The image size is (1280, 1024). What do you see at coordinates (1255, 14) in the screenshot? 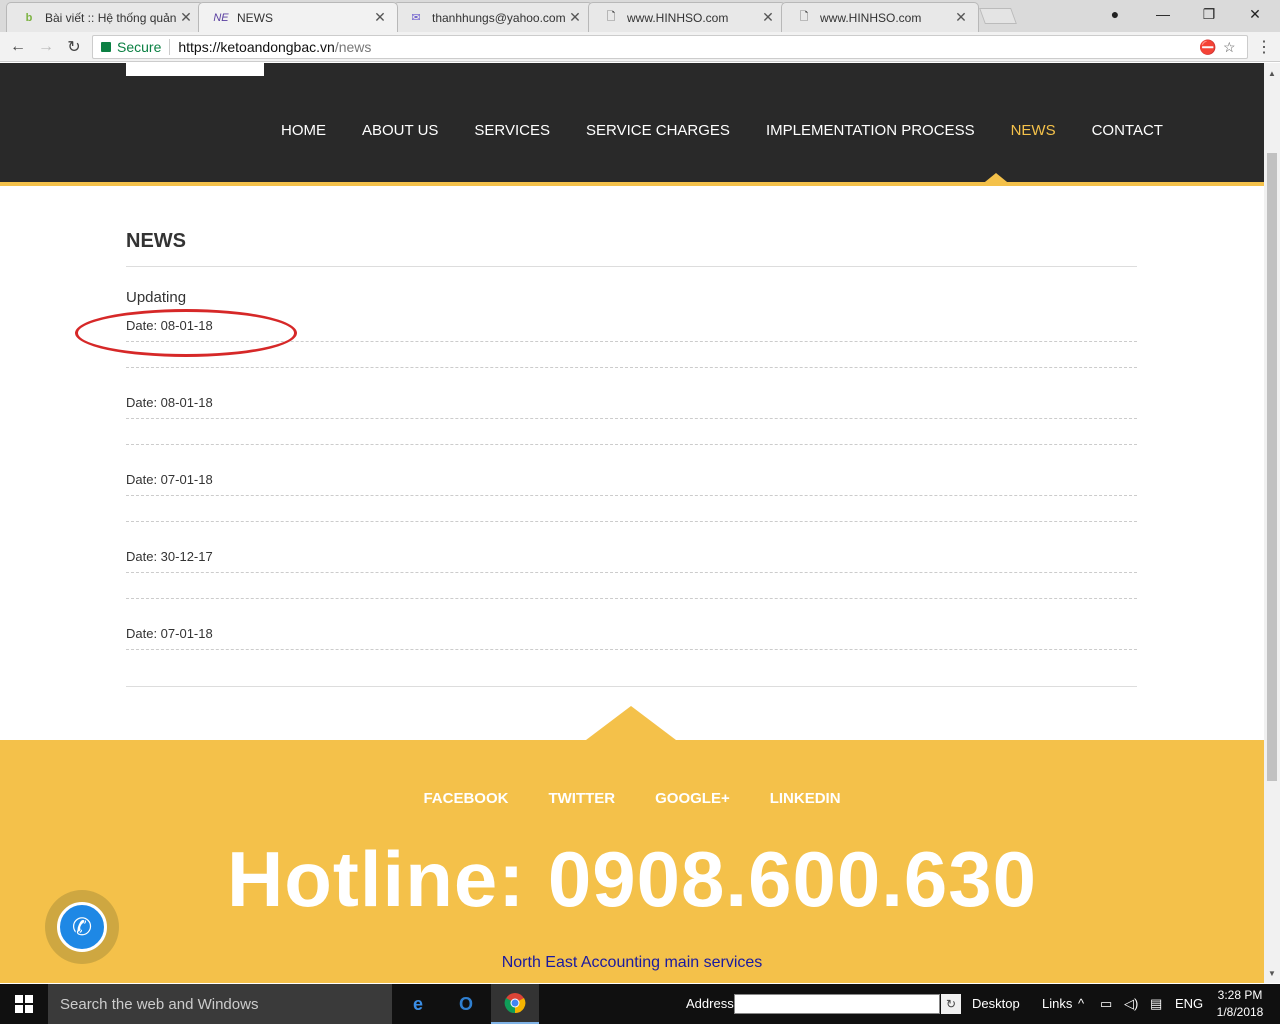
I see `close-window-button: ✕` at bounding box center [1255, 14].